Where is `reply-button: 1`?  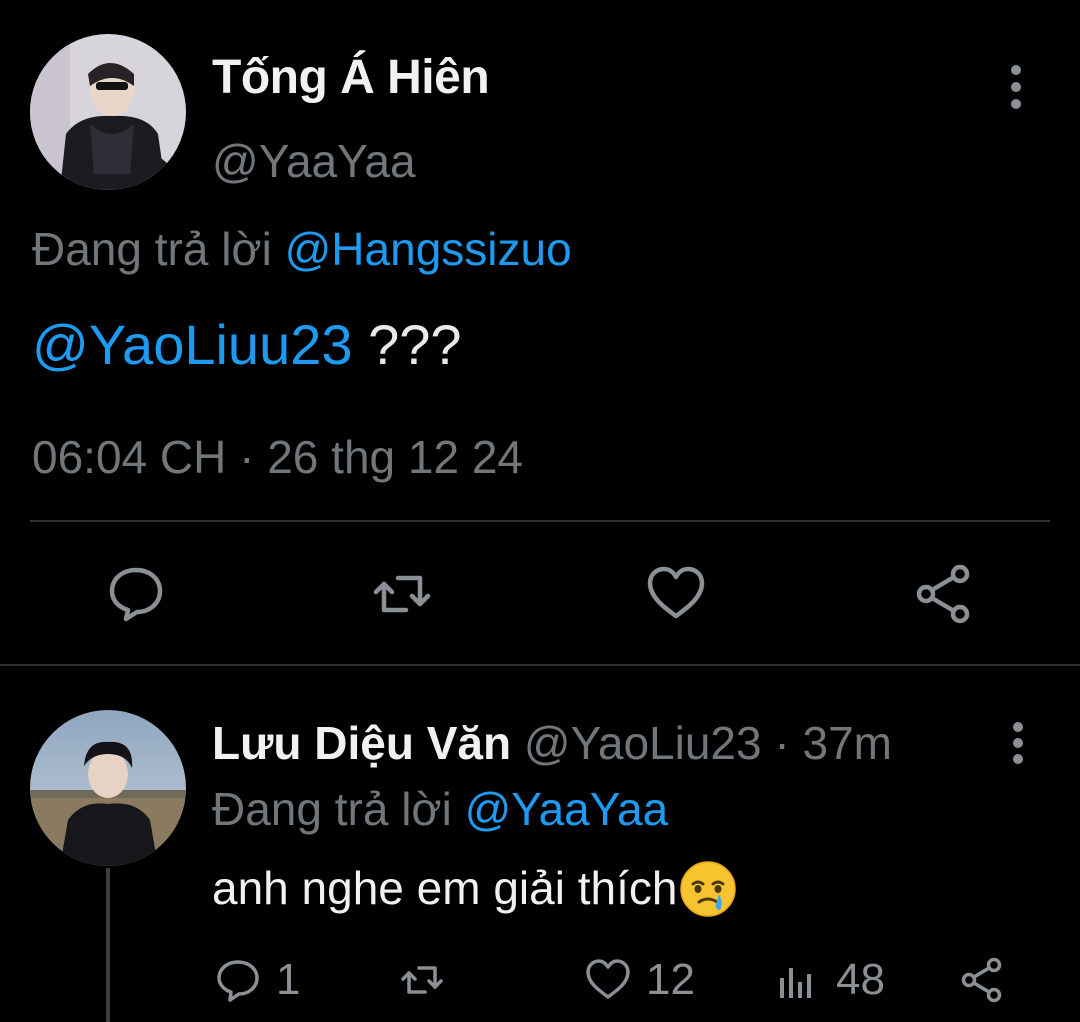 reply-button: 1 is located at coordinates (257, 980).